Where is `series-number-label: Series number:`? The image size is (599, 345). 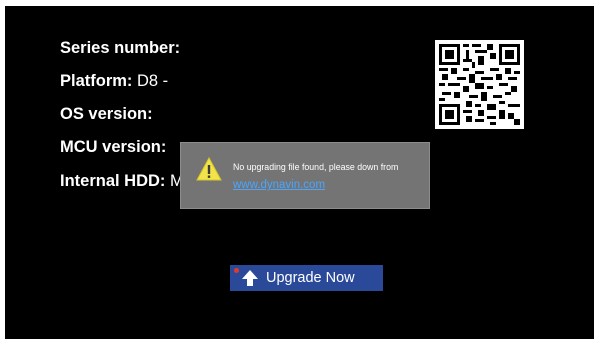 series-number-label: Series number: is located at coordinates (120, 48).